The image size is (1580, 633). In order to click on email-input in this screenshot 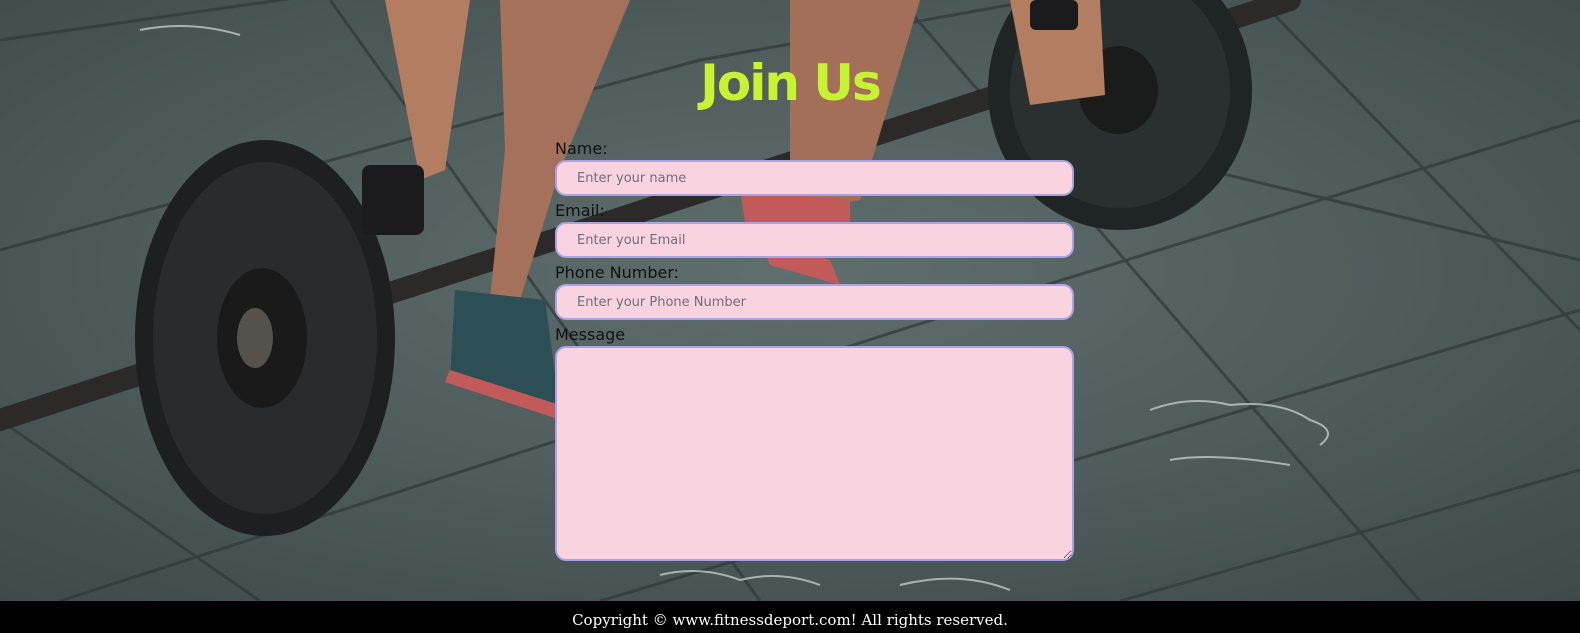, I will do `click(814, 240)`.